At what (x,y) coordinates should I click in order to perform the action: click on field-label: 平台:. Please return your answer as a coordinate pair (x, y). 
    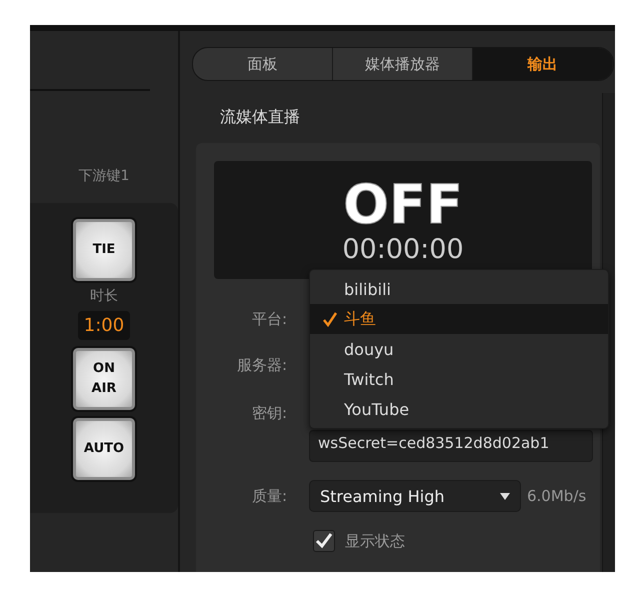
    Looking at the image, I should click on (268, 319).